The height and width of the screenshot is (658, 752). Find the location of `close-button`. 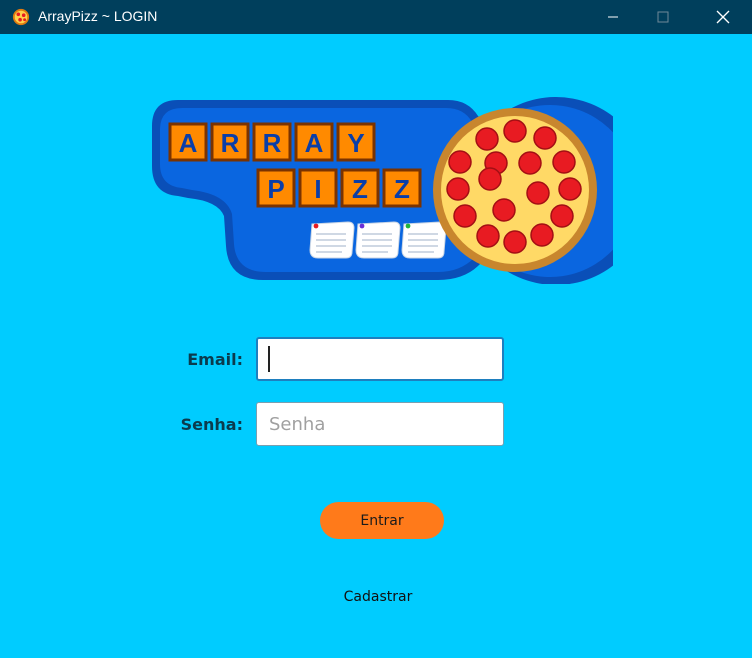

close-button is located at coordinates (723, 17).